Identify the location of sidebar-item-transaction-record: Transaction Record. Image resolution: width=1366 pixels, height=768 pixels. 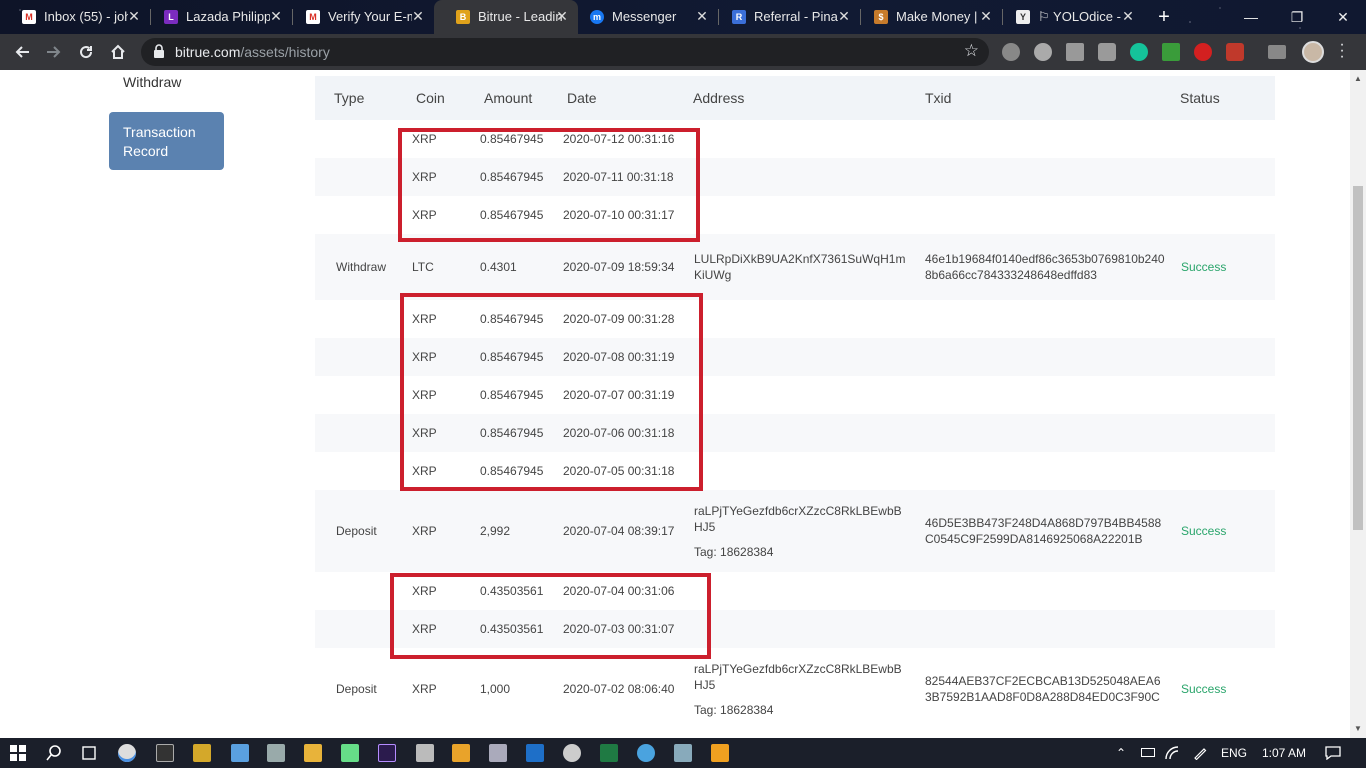
(166, 141).